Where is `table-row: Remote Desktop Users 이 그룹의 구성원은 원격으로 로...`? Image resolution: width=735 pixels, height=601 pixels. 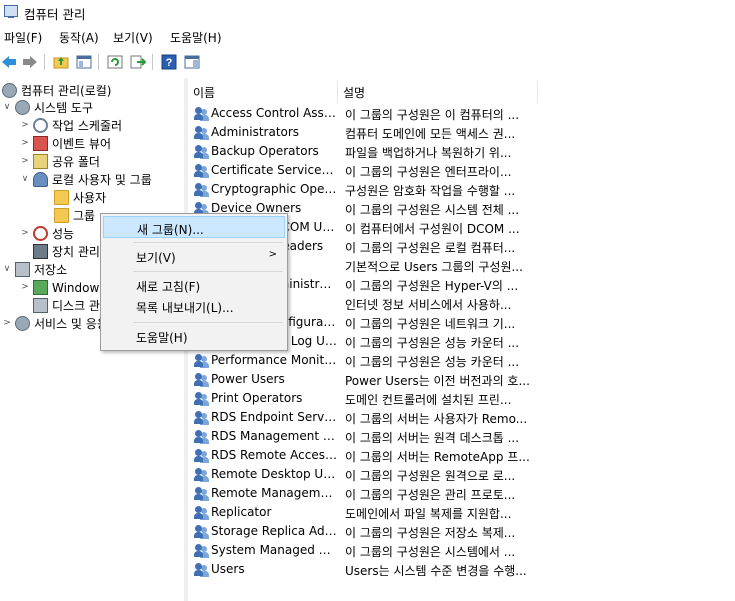
table-row: Remote Desktop Users 이 그룹의 구성원은 원격으로 로... is located at coordinates (362, 474).